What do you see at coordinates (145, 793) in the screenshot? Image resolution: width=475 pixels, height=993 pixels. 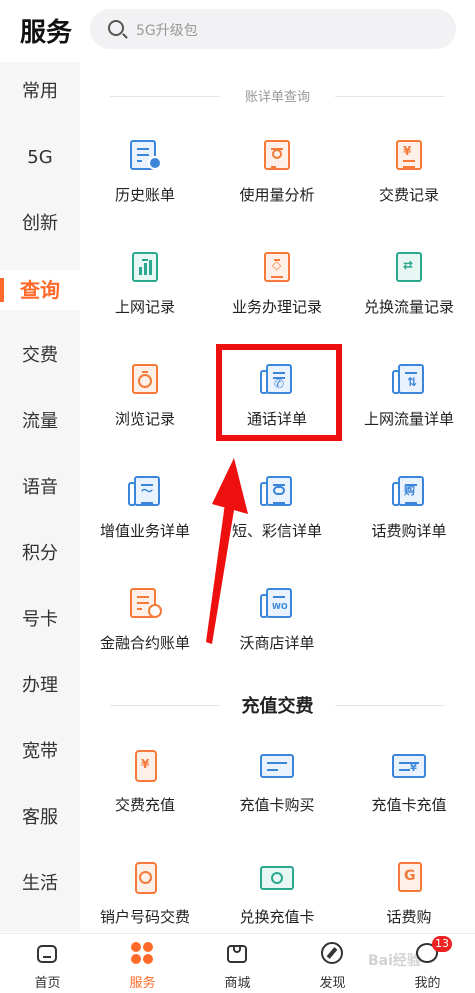 I see `grid-item-recharge: ¥ 交费充值` at bounding box center [145, 793].